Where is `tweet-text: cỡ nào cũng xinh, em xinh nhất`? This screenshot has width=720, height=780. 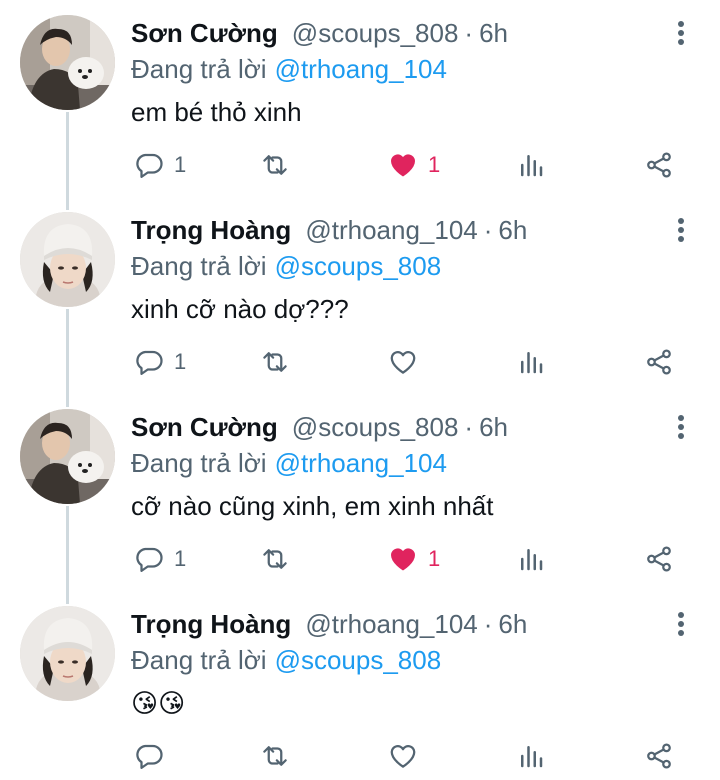
tweet-text: cỡ nào cũng xinh, em xinh nhất is located at coordinates (312, 505).